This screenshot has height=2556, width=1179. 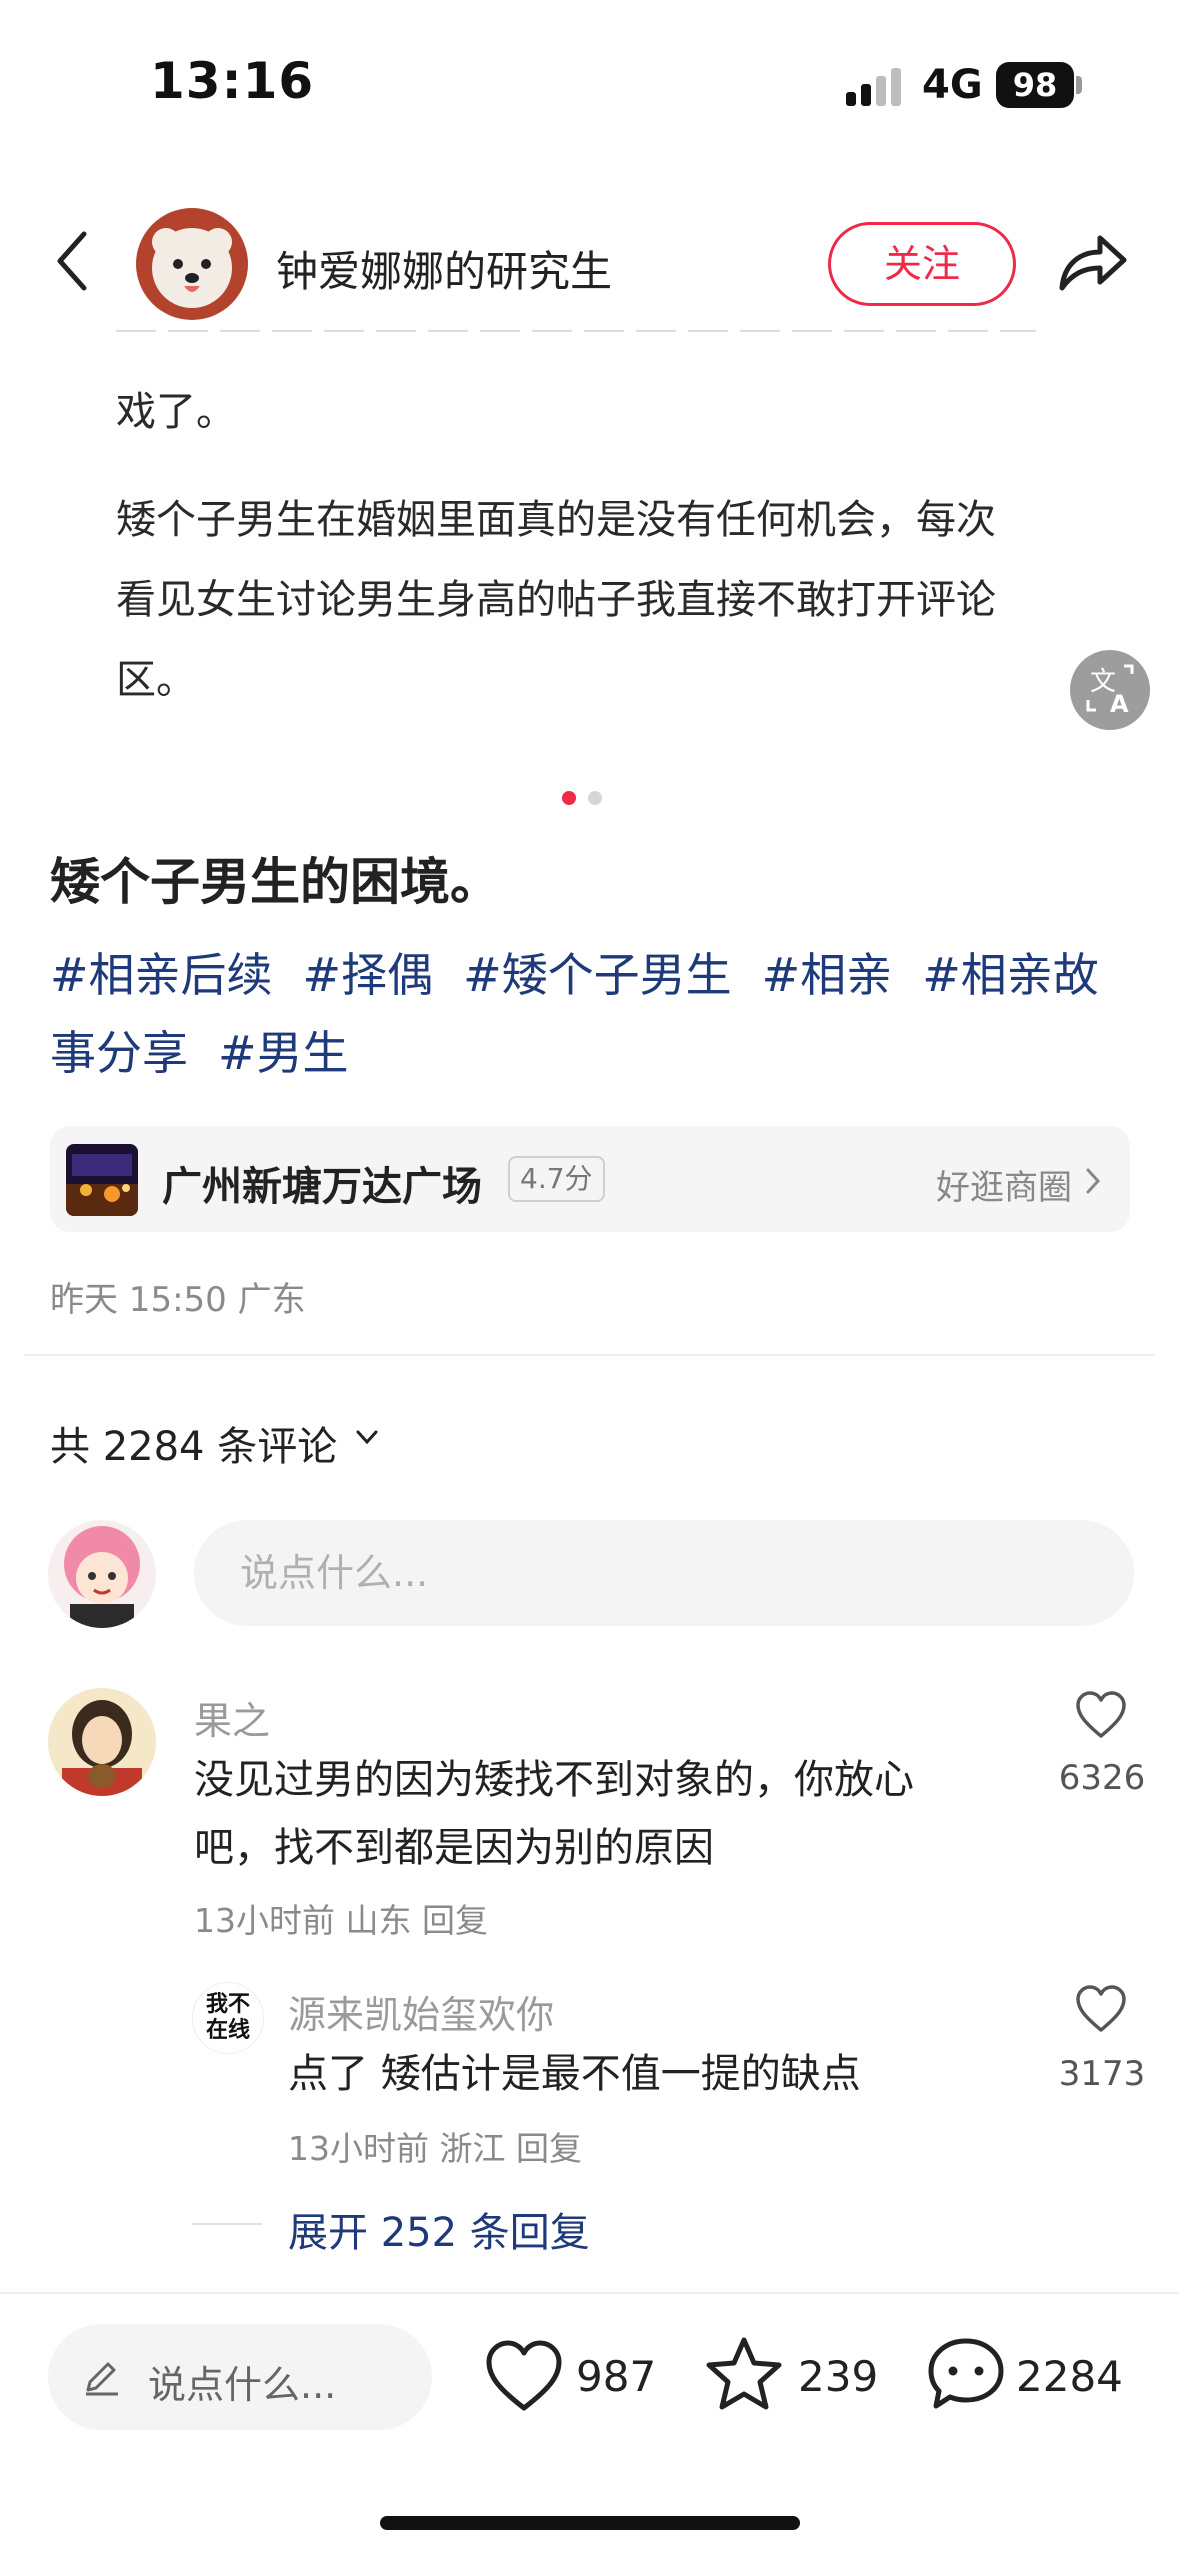 What do you see at coordinates (556, 600) in the screenshot?
I see `post-paragraph-line-2: 看见女生讨论男生身高的帖子我直接不敢打开评论` at bounding box center [556, 600].